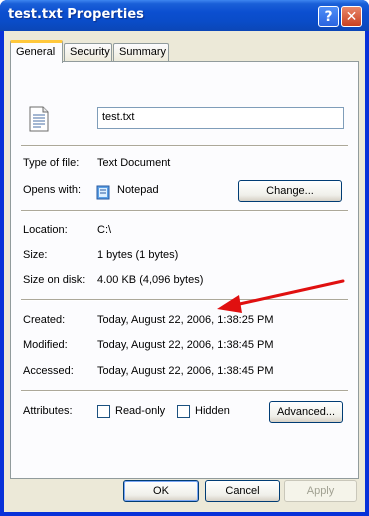  I want to click on ok-button: OK, so click(161, 491).